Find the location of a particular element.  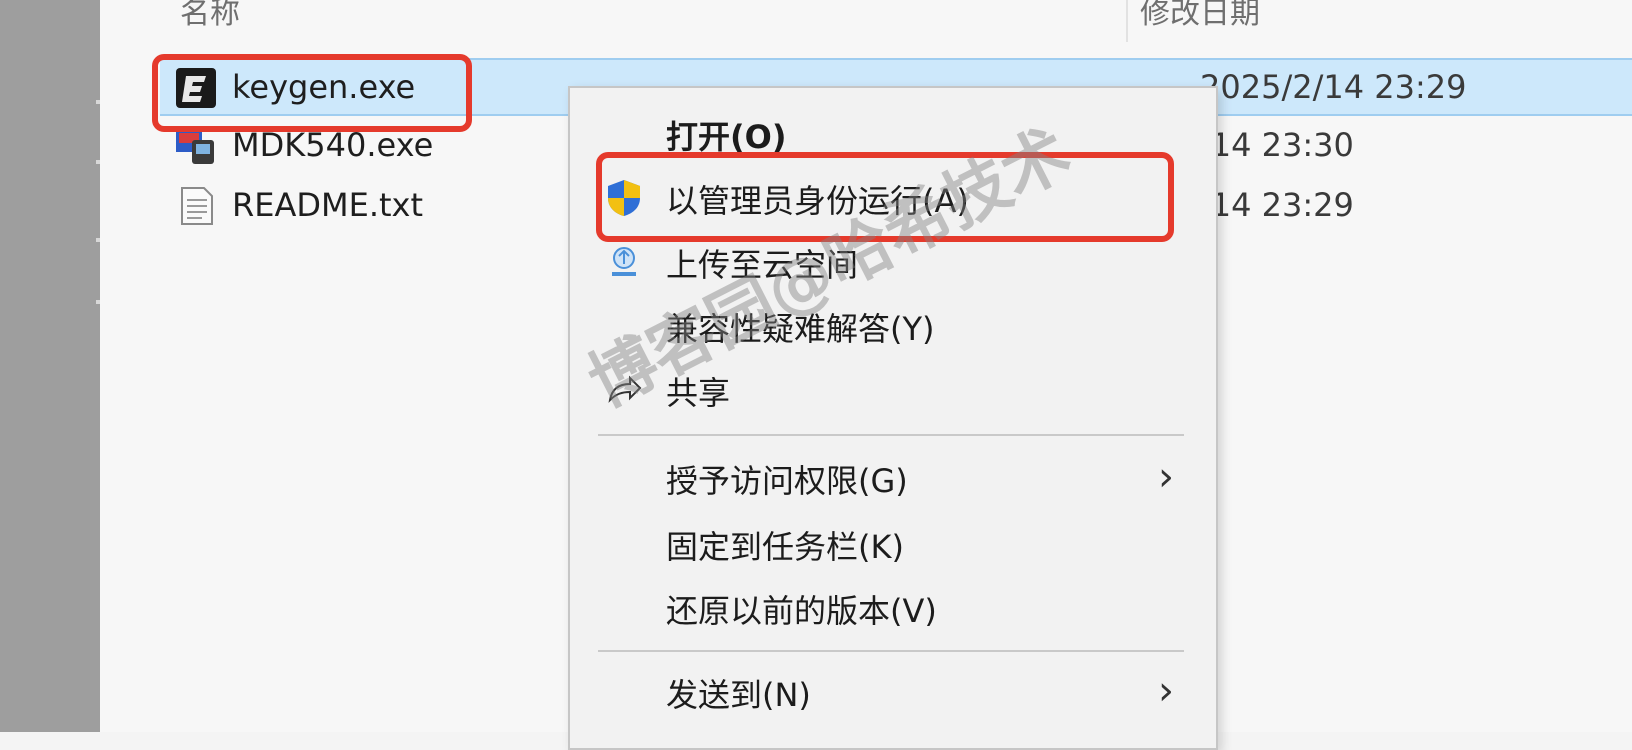

cloud-upload-icon is located at coordinates (624, 261).